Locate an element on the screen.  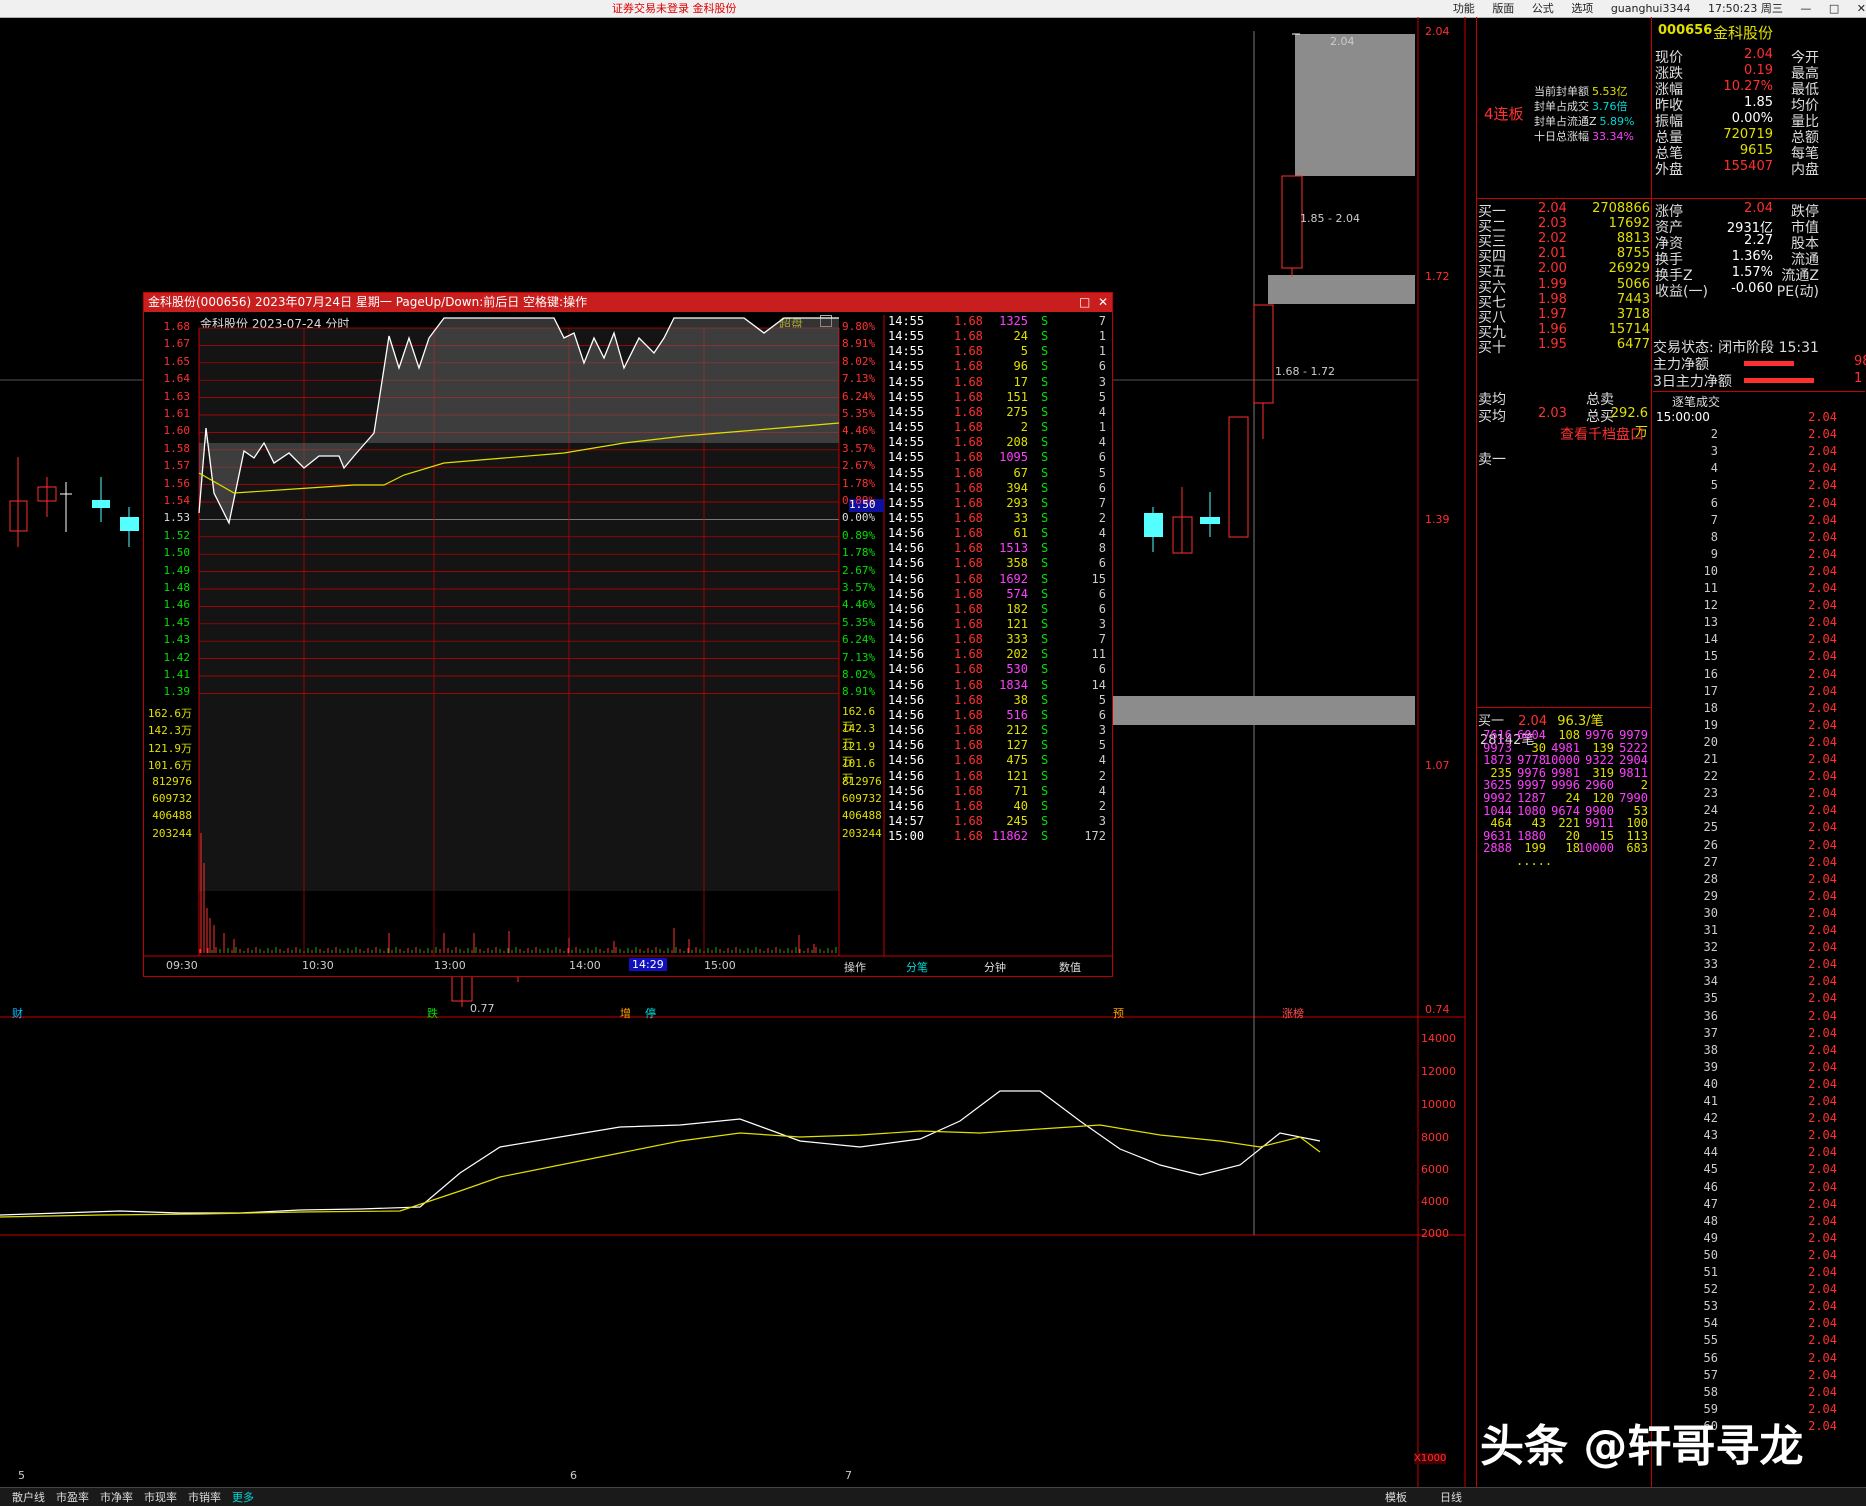
zhubi-row: 32 2.04 is located at coordinates (1759, 948).